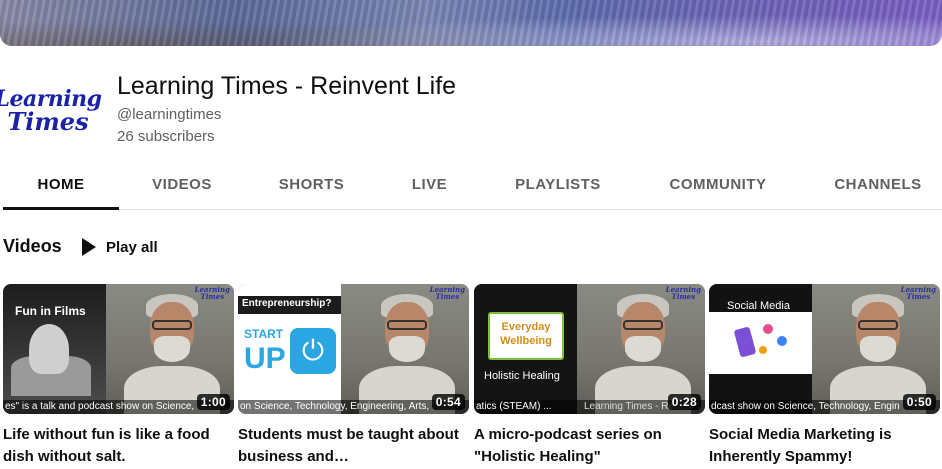 This screenshot has width=942, height=469. I want to click on thumbnail-graphic: Fun in Films, so click(54, 349).